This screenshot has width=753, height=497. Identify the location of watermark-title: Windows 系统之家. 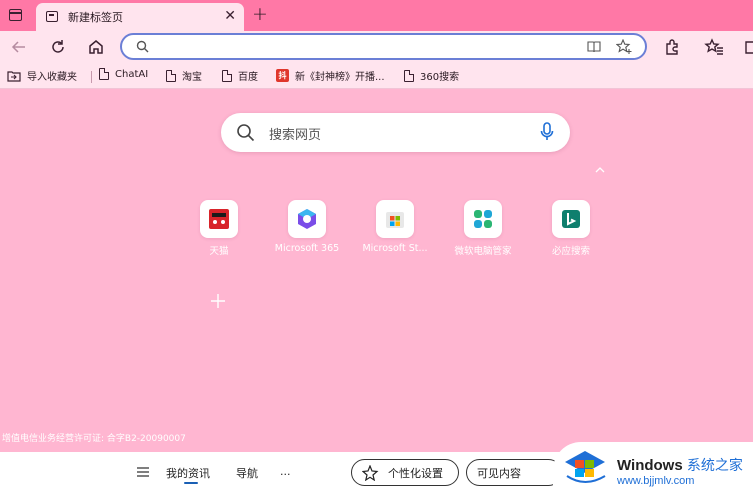
(680, 465).